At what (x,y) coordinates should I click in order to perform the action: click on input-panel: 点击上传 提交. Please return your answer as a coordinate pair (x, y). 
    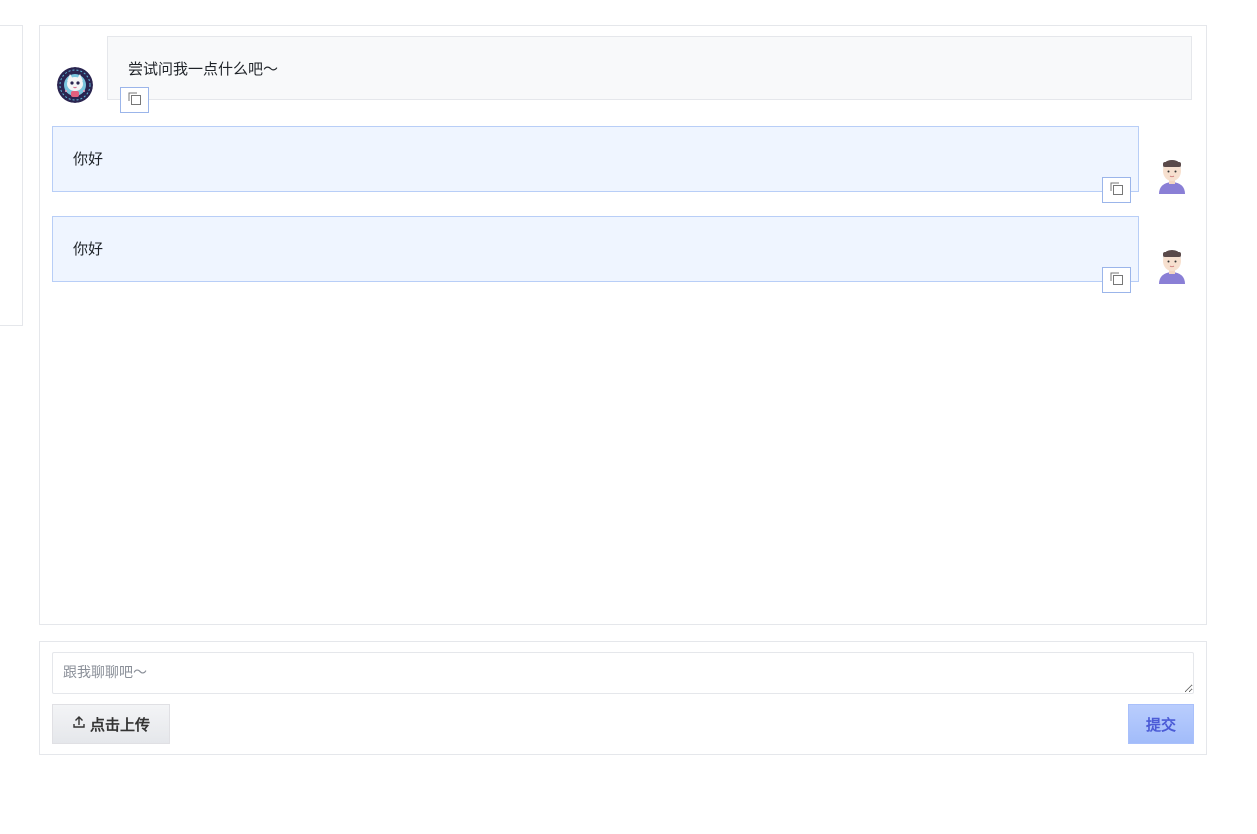
    Looking at the image, I should click on (623, 698).